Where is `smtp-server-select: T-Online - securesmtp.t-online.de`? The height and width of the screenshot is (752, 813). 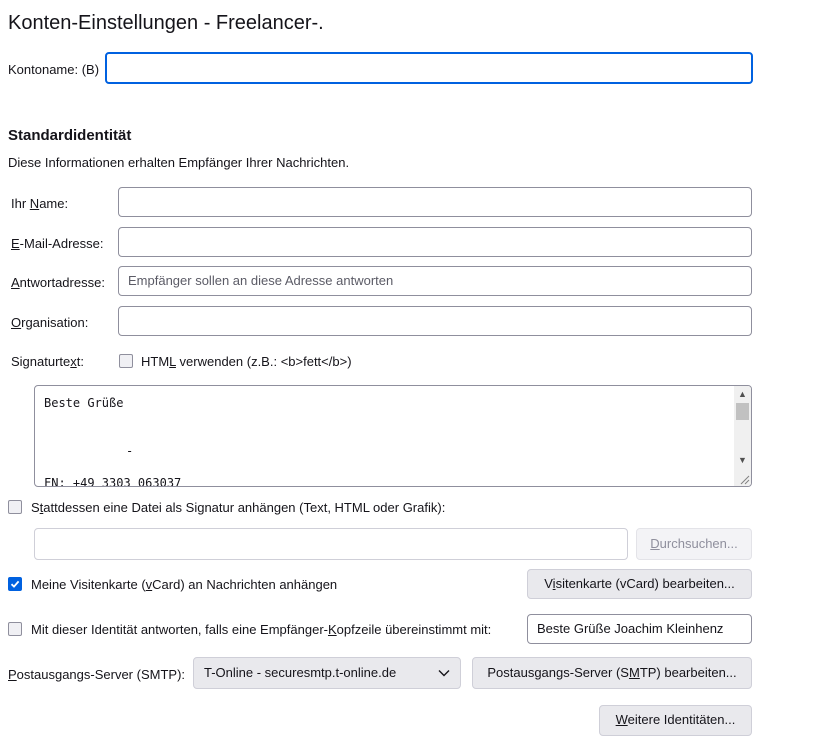
smtp-server-select: T-Online - securesmtp.t-online.de is located at coordinates (327, 673).